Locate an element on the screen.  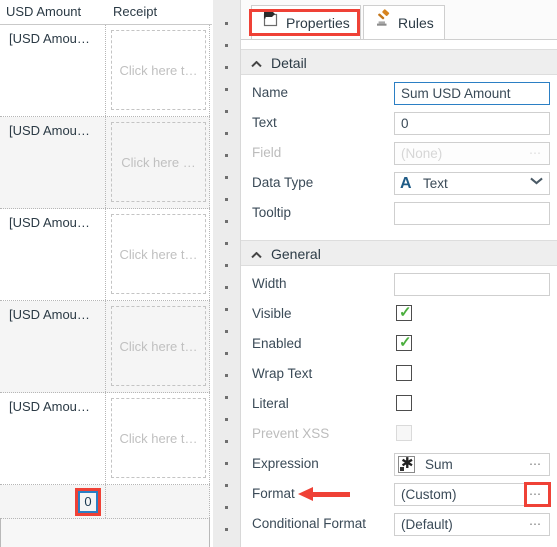
panel-tabstrip: Properties Rules is located at coordinates (399, 20).